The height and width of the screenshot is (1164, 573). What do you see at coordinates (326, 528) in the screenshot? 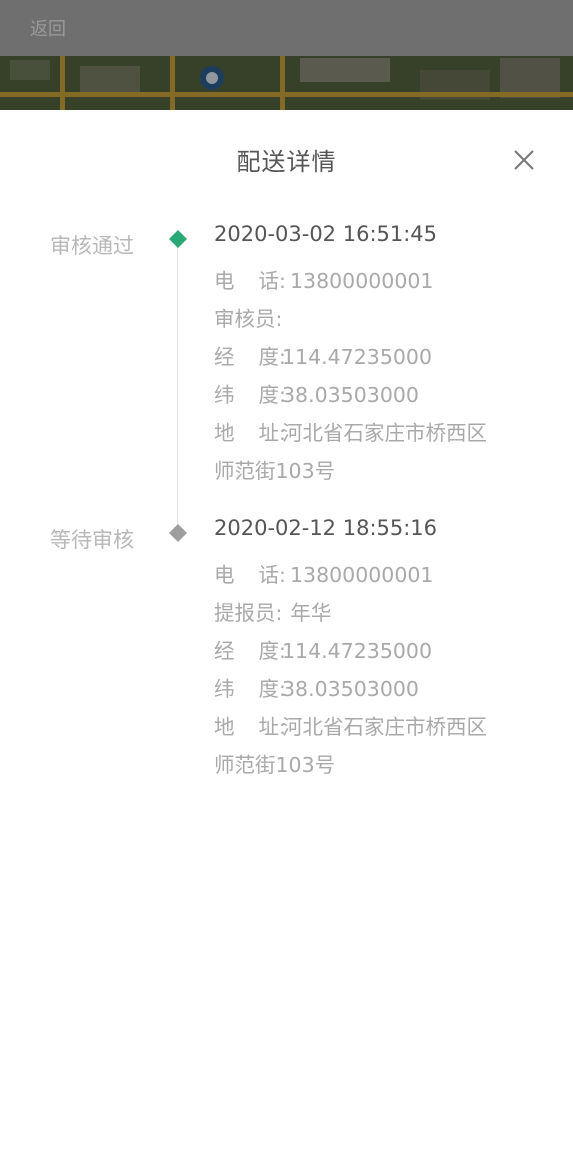
I see `event-time: 2020-02-12 18:55:16` at bounding box center [326, 528].